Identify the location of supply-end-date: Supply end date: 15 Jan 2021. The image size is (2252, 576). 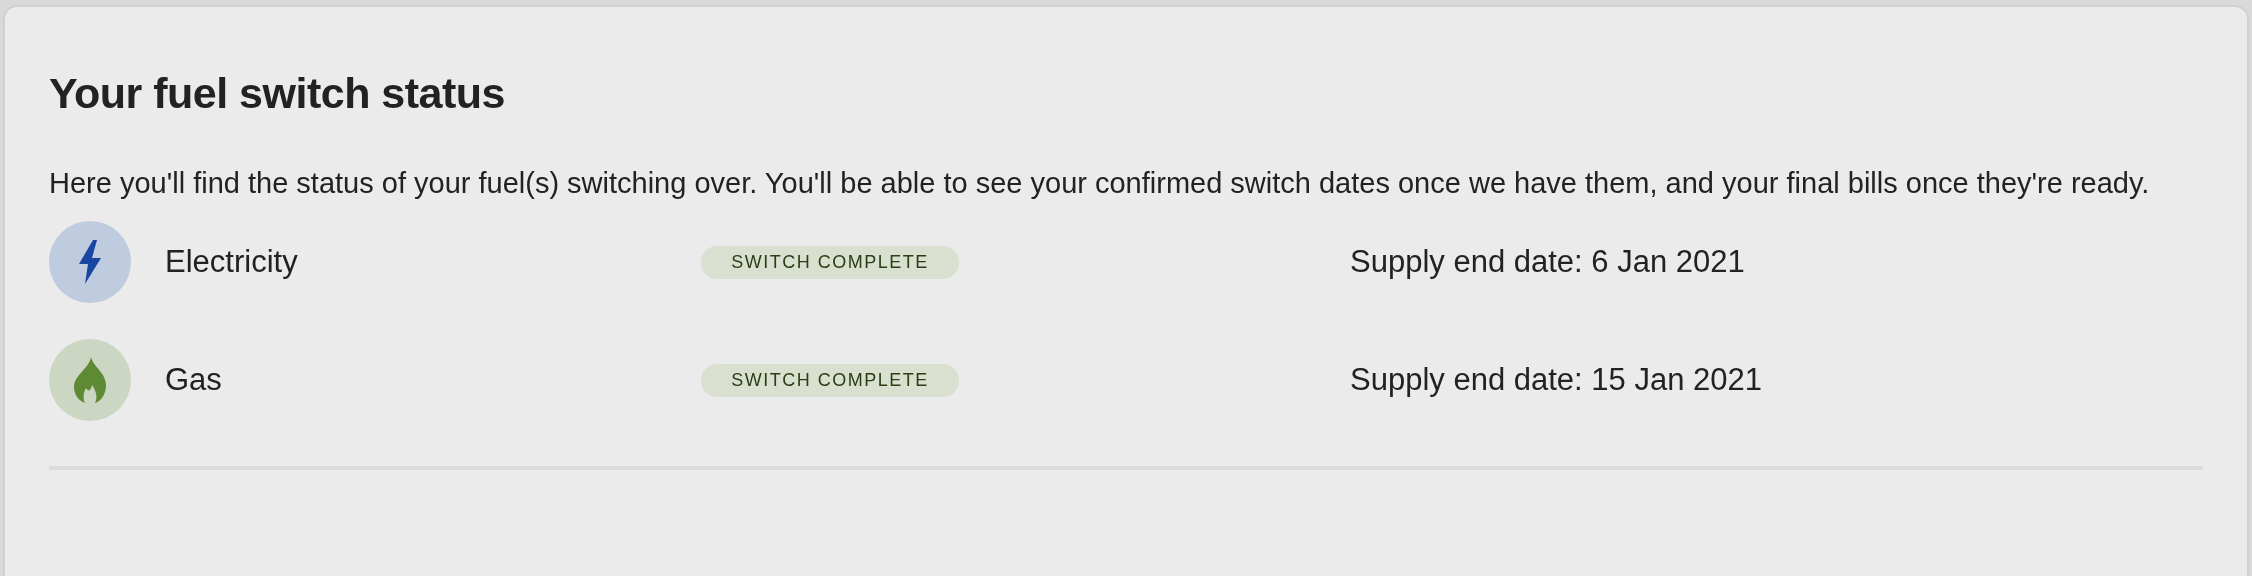
(1556, 380).